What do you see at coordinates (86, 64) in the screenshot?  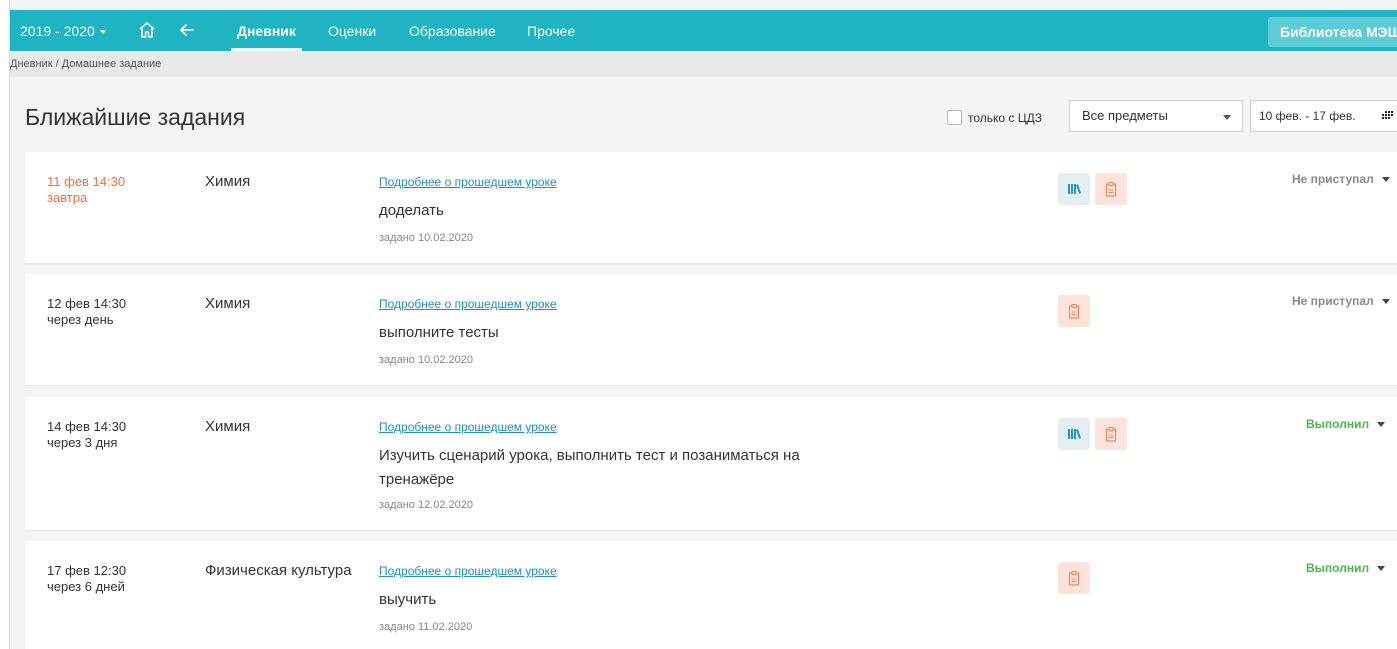 I see `breadcrumb: Дневник / Домашнее задание` at bounding box center [86, 64].